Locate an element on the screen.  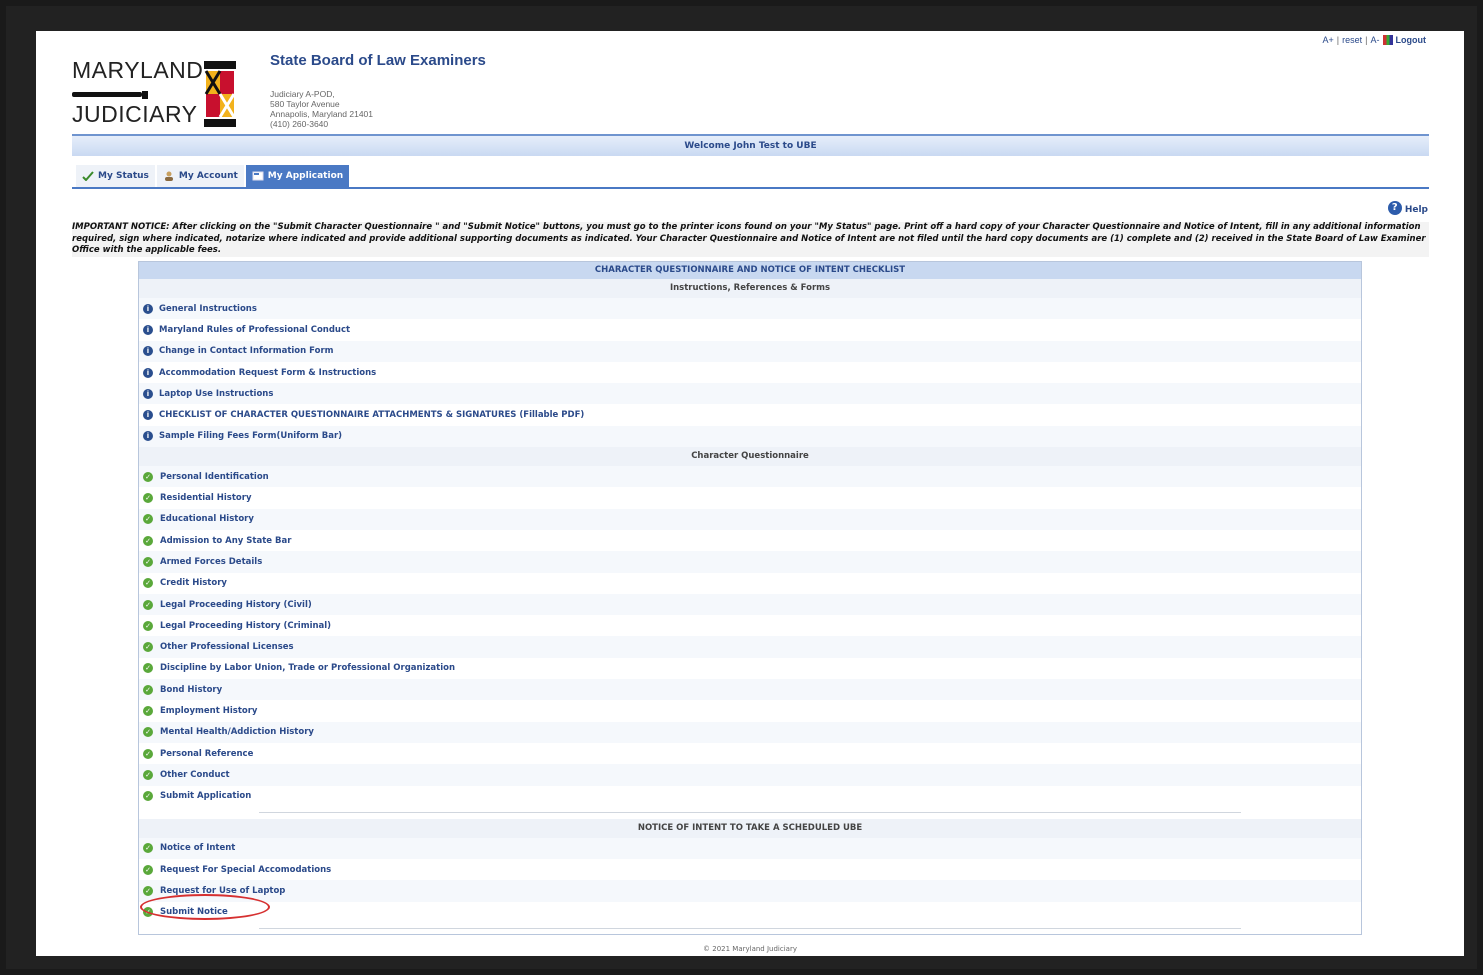
list-item: i Laptop Use Instructions is located at coordinates (750, 394).